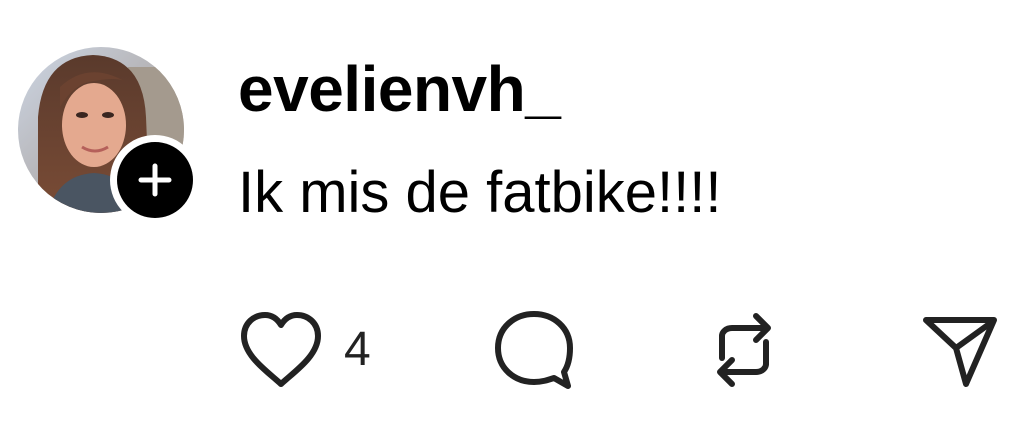 This screenshot has width=1024, height=421. I want to click on comment-text: Ik mis de fatbike!!!!, so click(480, 192).